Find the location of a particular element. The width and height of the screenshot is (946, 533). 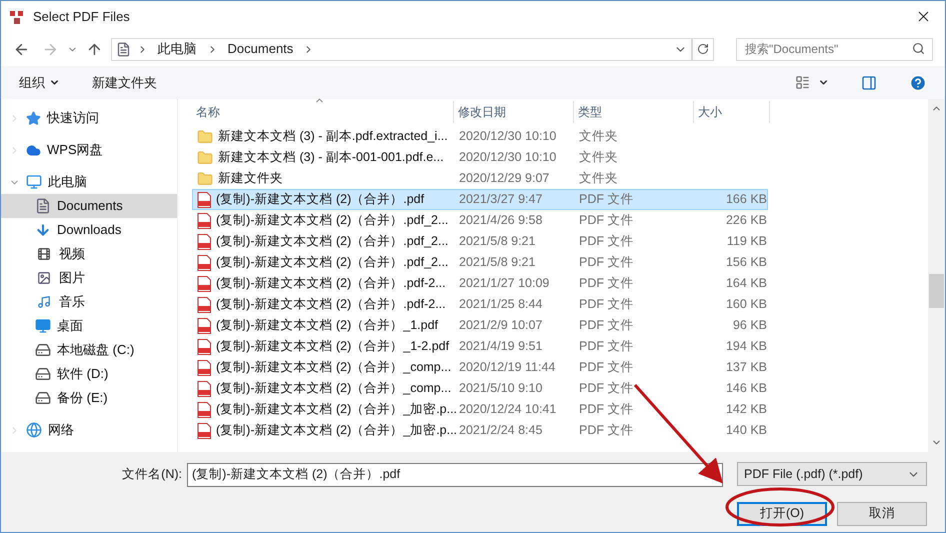

file-row: 新建文本文档 (3) - 副本.pdf.extracted_i... 2020/12/30 10:10 文件夹 is located at coordinates (480, 136).